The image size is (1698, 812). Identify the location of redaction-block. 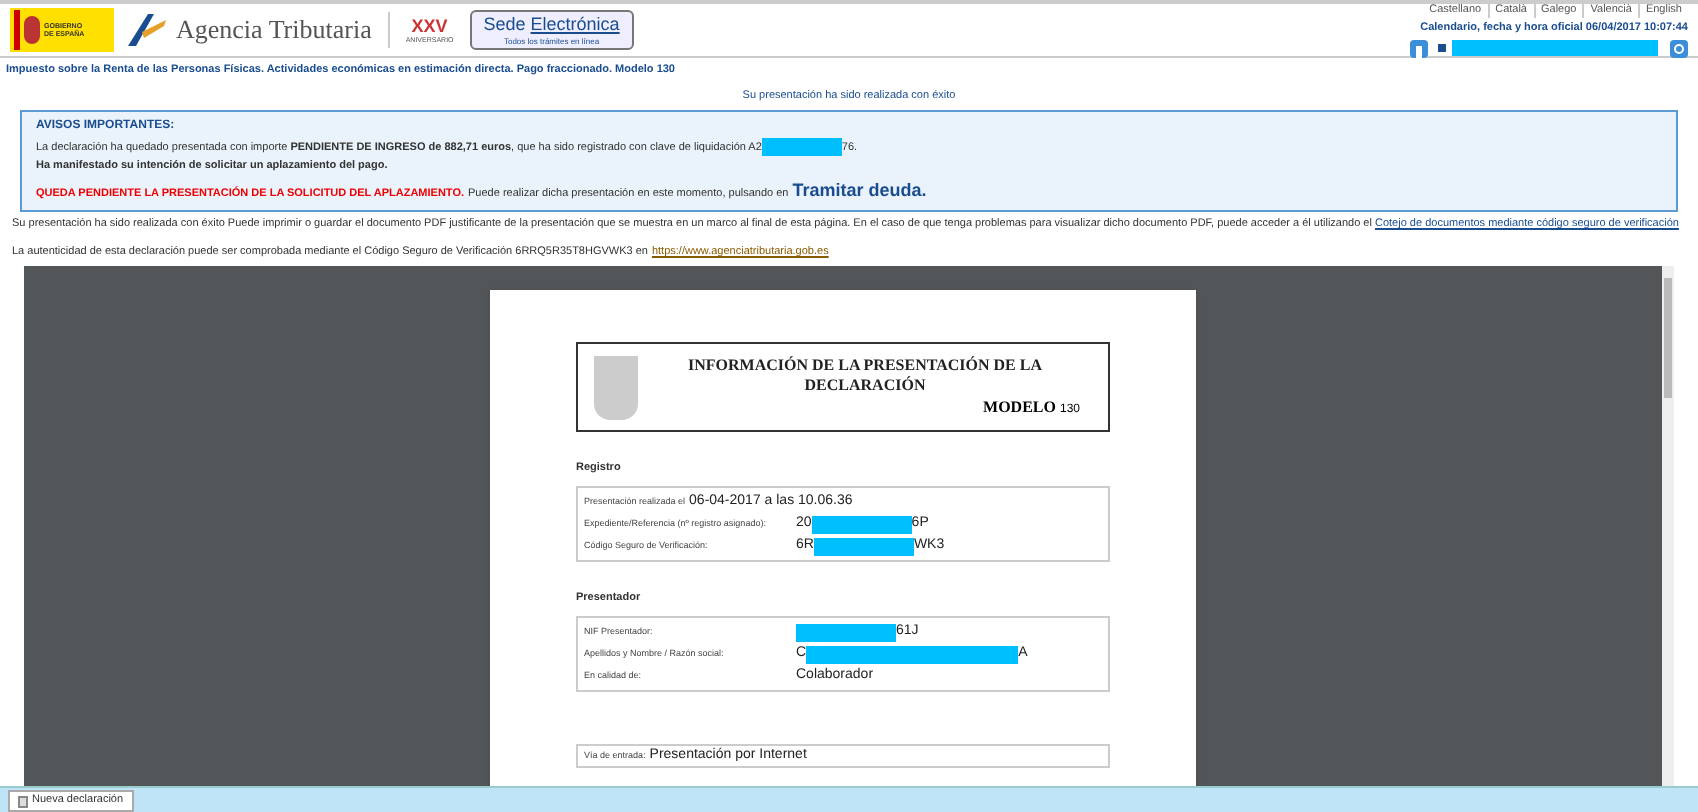
(801, 147).